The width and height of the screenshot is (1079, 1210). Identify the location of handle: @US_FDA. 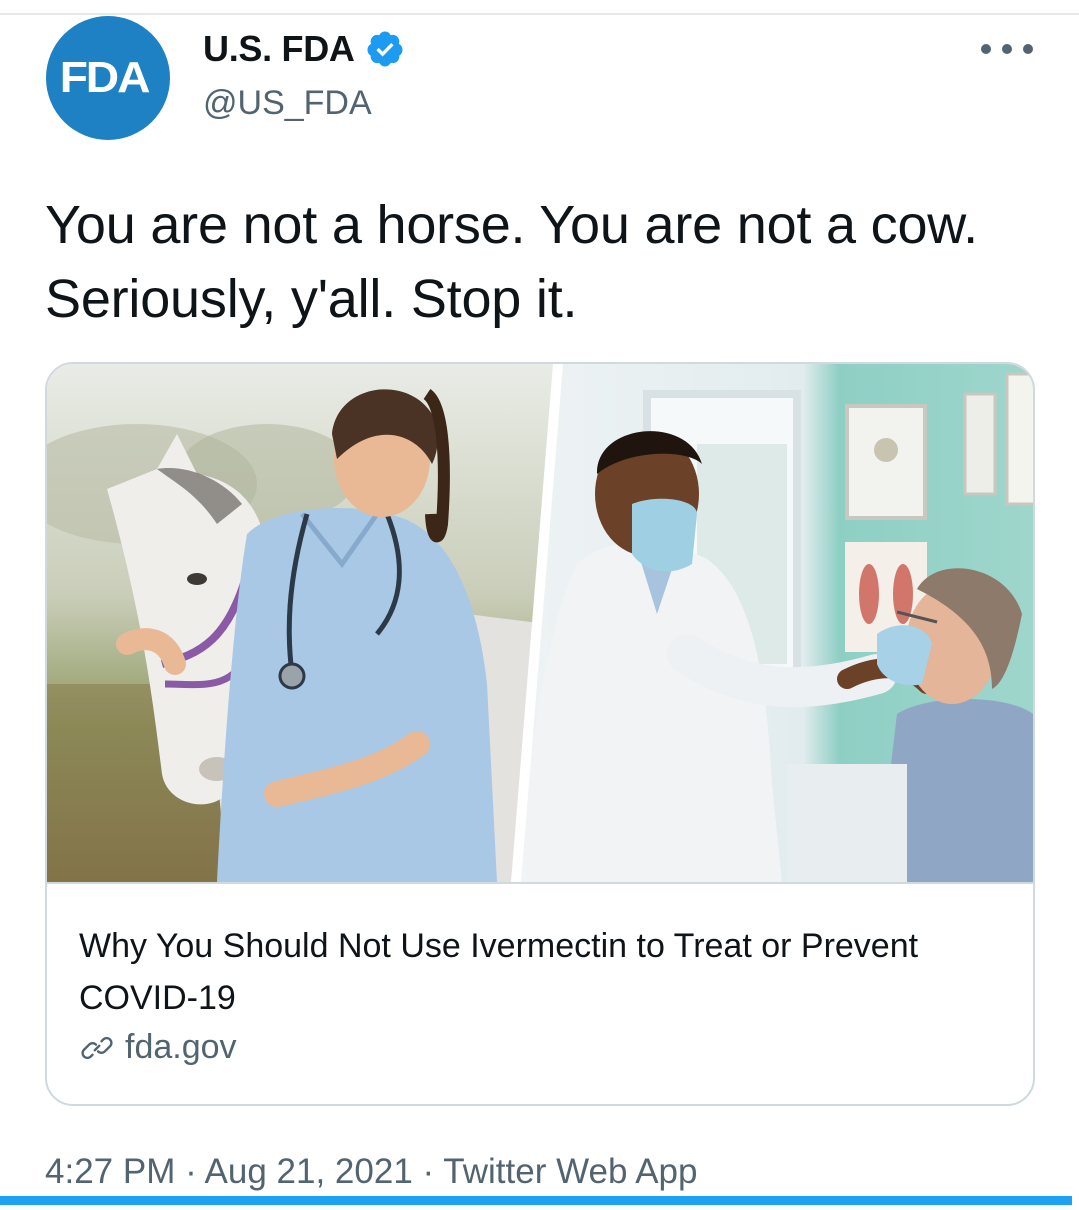
(287, 103).